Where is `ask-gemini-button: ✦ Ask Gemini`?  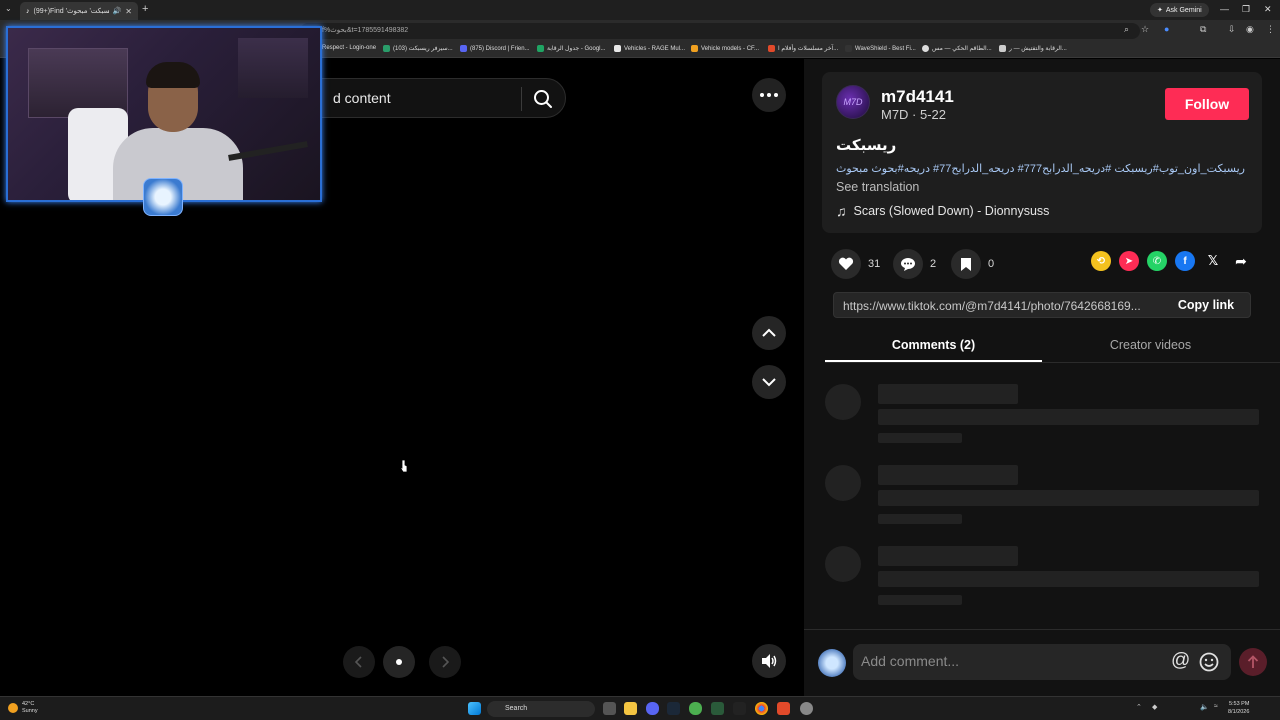 ask-gemini-button: ✦ Ask Gemini is located at coordinates (1179, 10).